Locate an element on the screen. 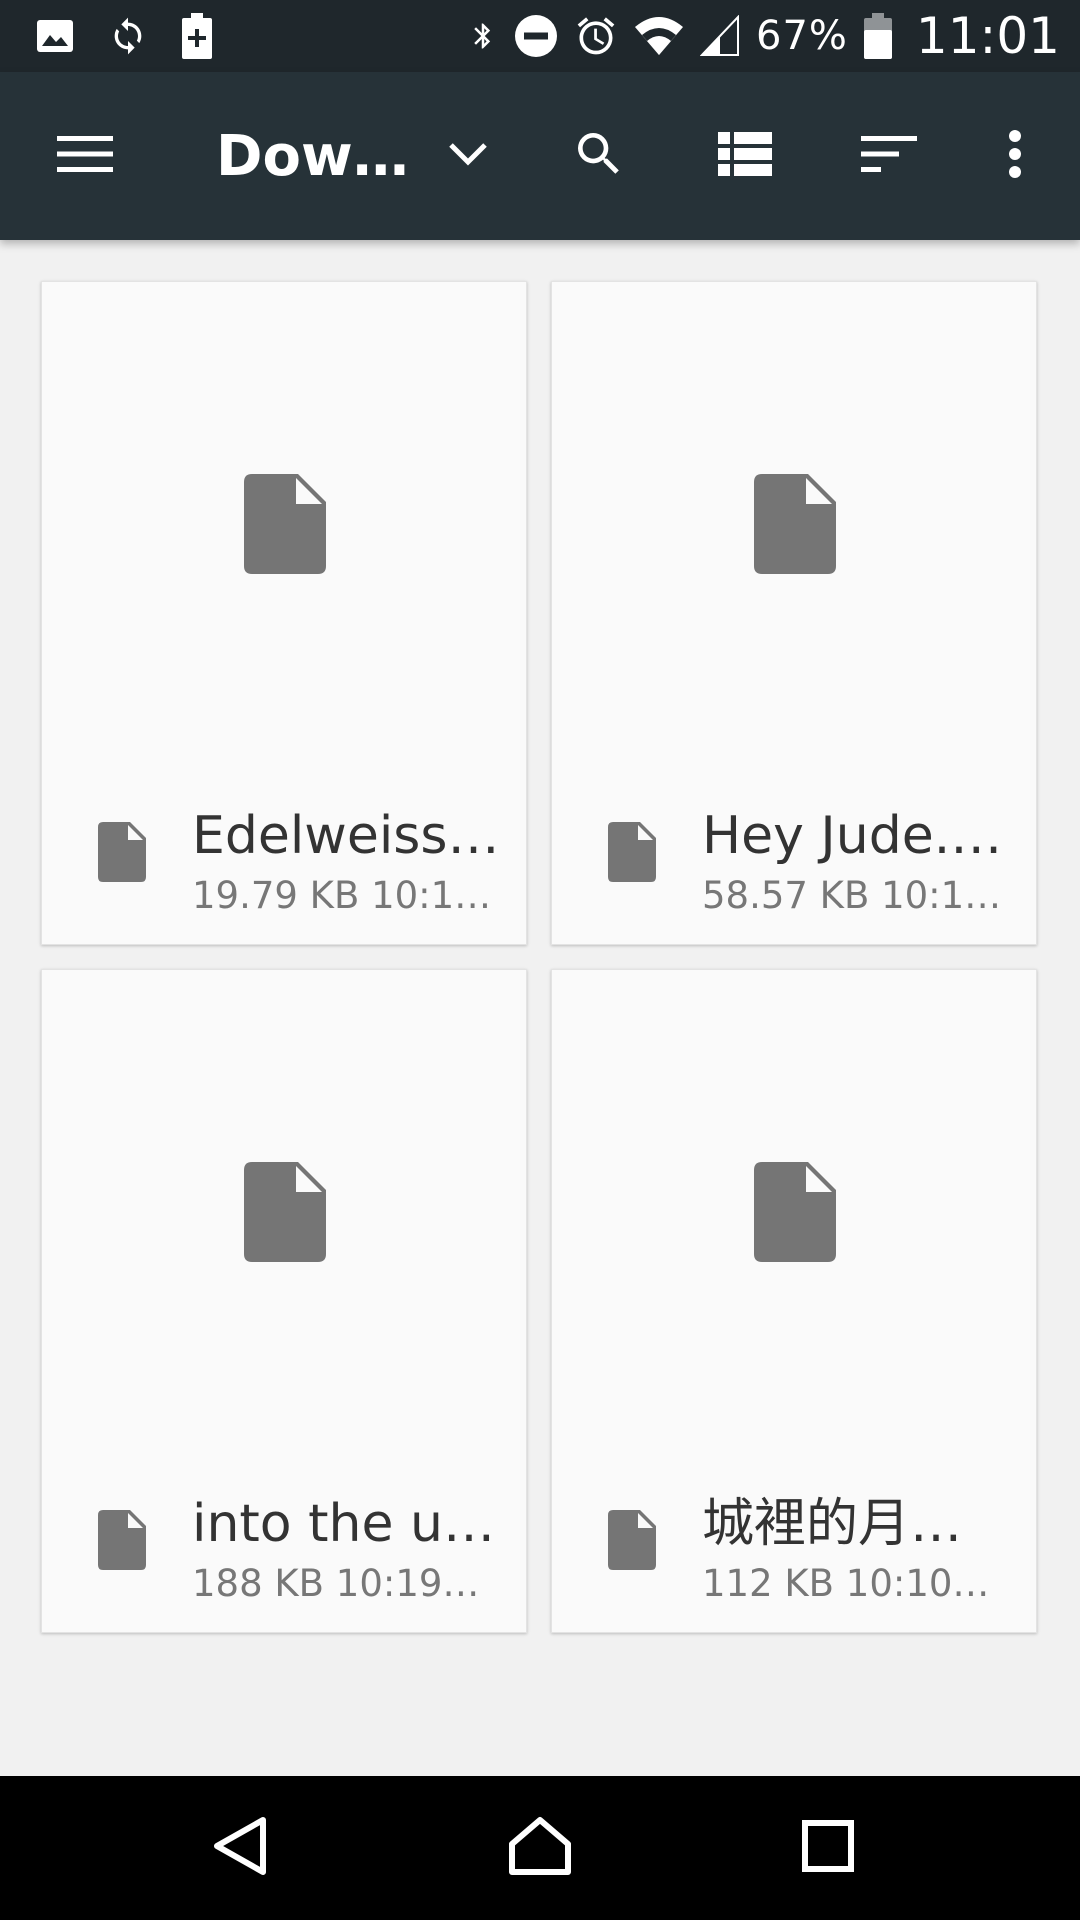 This screenshot has width=1080, height=1920. search-button is located at coordinates (599, 156).